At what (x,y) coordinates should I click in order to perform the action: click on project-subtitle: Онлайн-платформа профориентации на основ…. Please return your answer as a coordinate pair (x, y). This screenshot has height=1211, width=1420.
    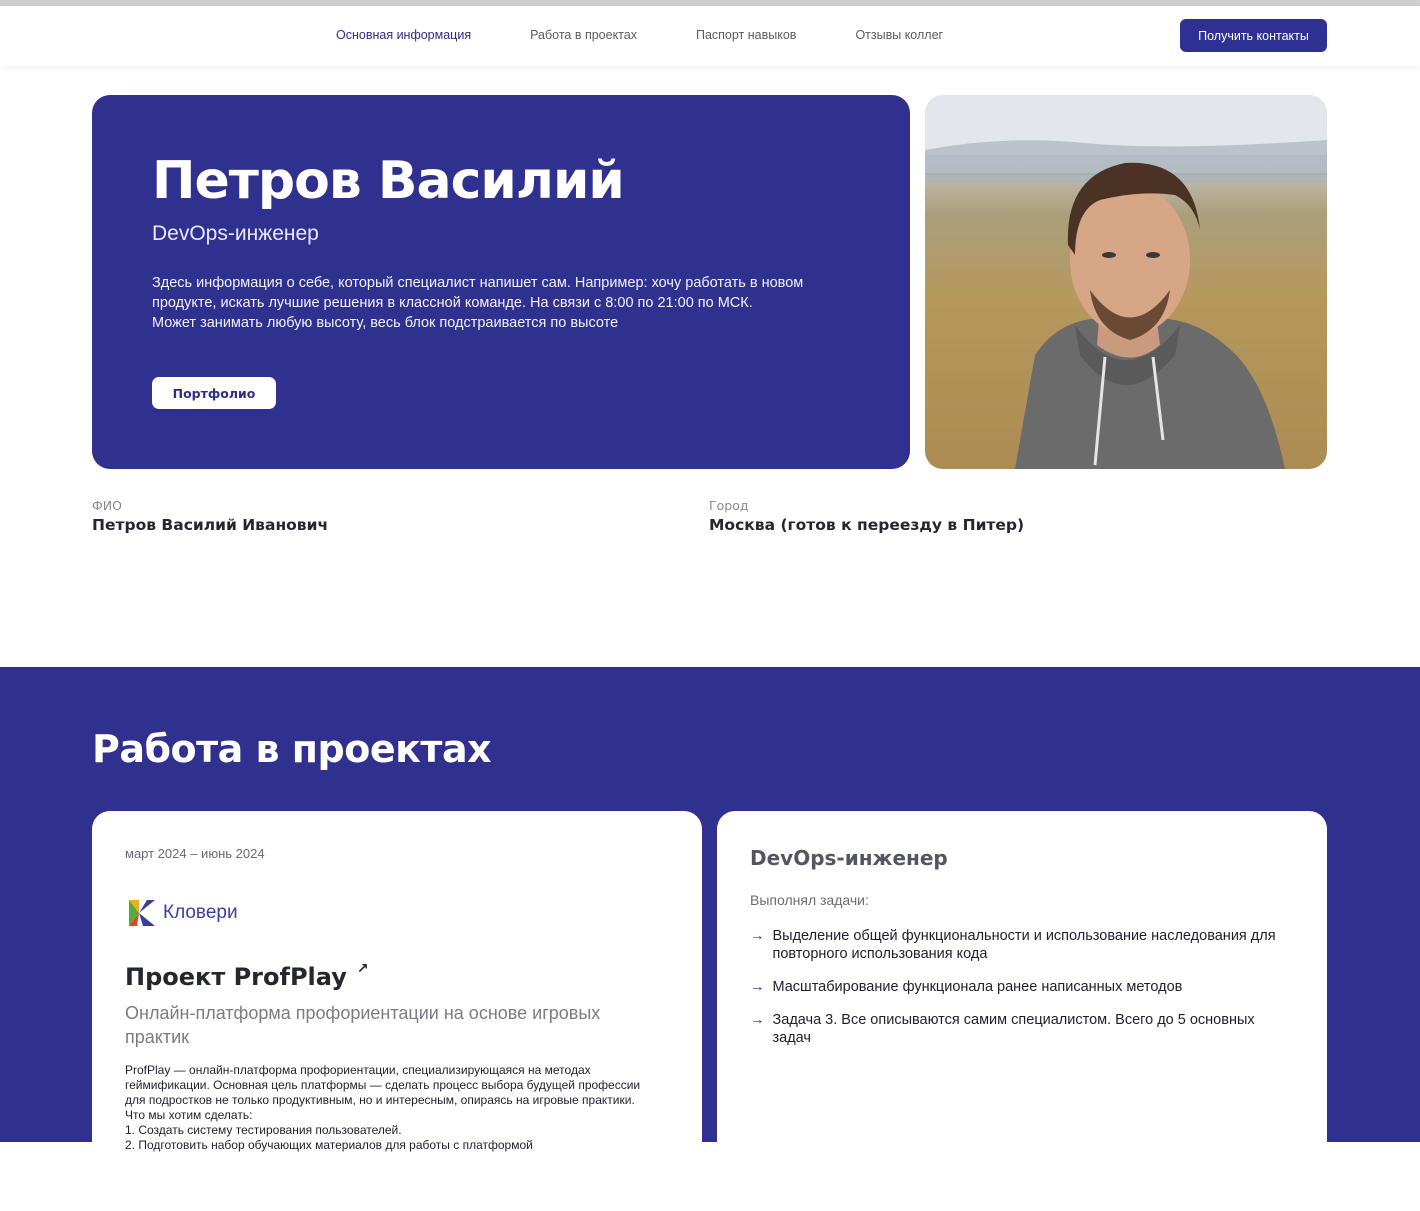
    Looking at the image, I should click on (363, 1025).